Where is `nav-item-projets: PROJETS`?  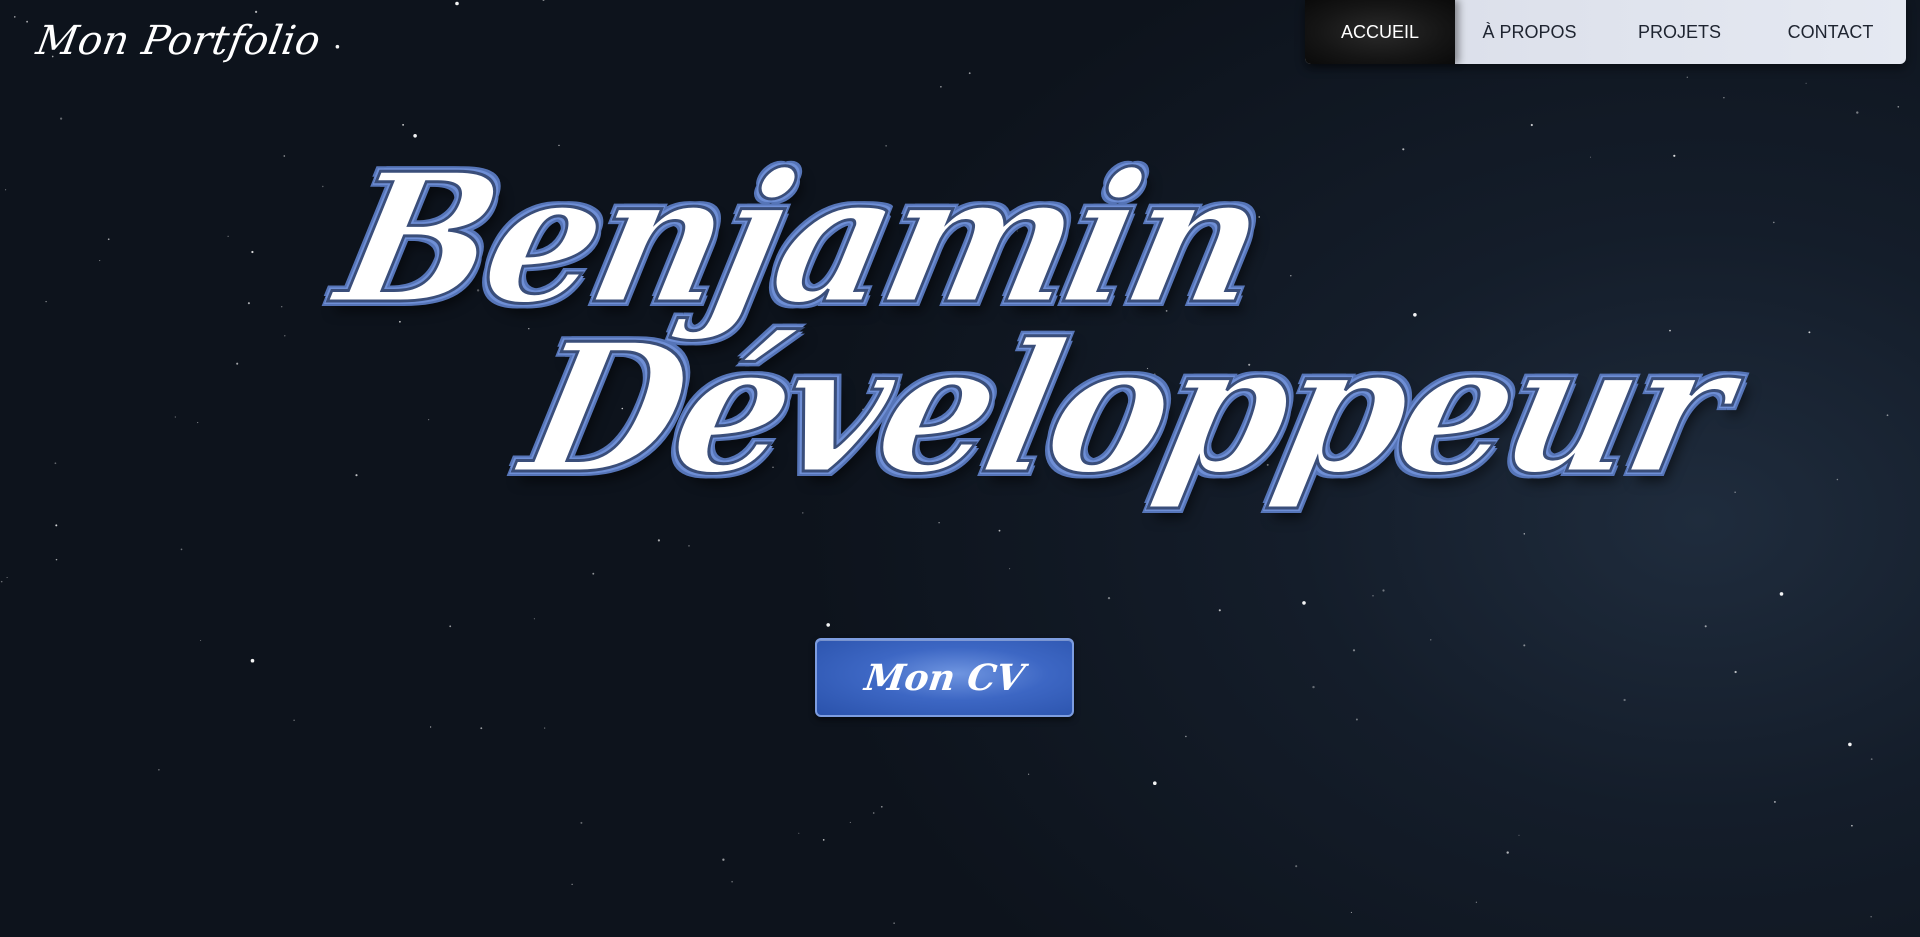
nav-item-projets: PROJETS is located at coordinates (1679, 32).